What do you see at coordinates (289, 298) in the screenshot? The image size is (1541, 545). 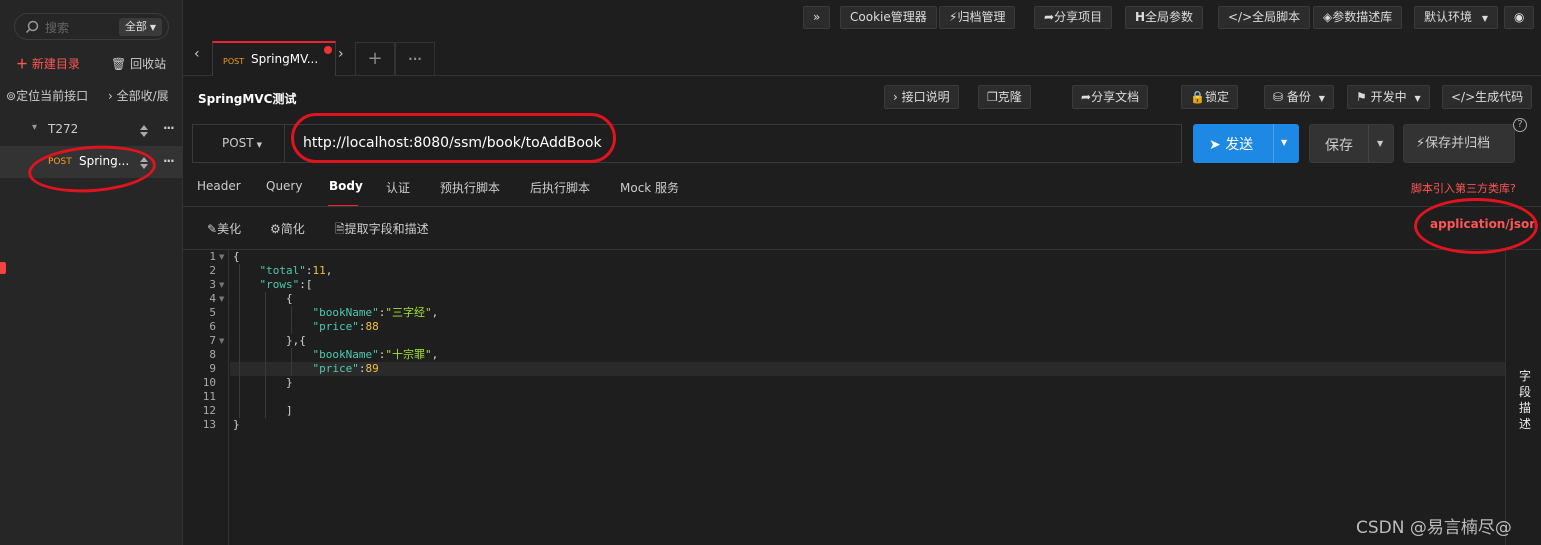 I see `code-line: {` at bounding box center [289, 298].